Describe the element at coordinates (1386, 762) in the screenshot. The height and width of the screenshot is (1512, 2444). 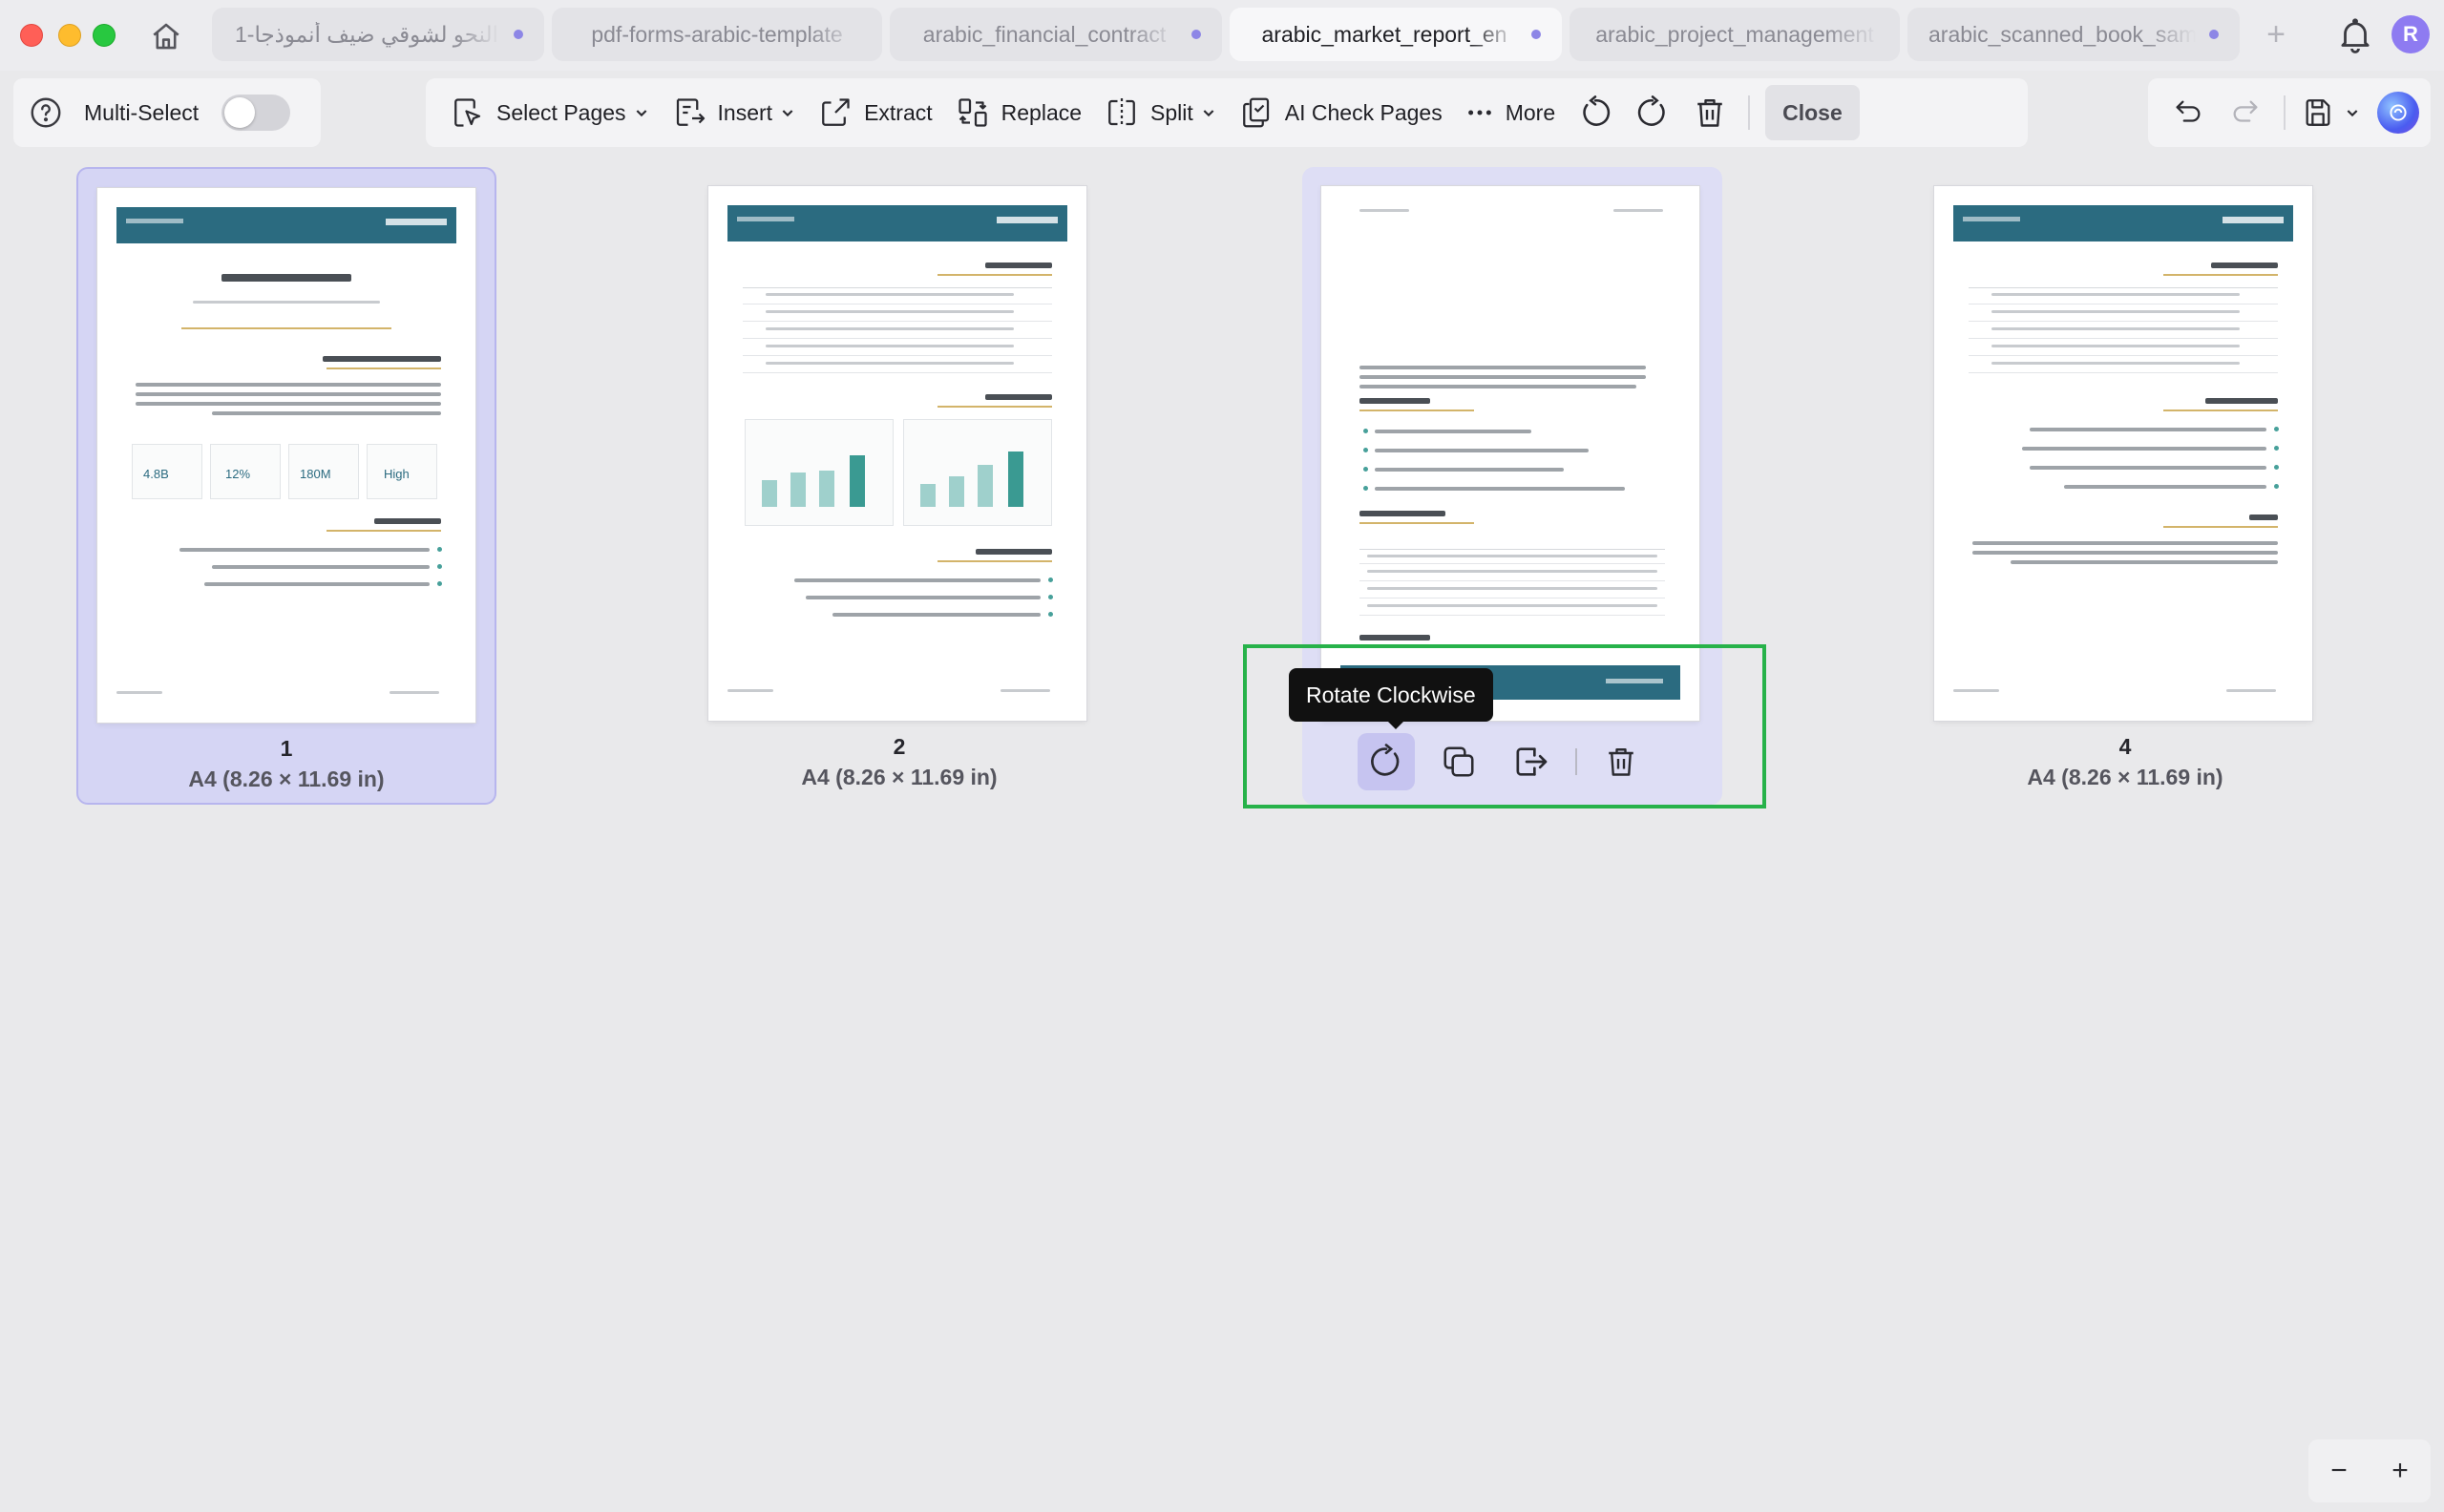
I see `page-rotate-clockwise-icon` at that location.